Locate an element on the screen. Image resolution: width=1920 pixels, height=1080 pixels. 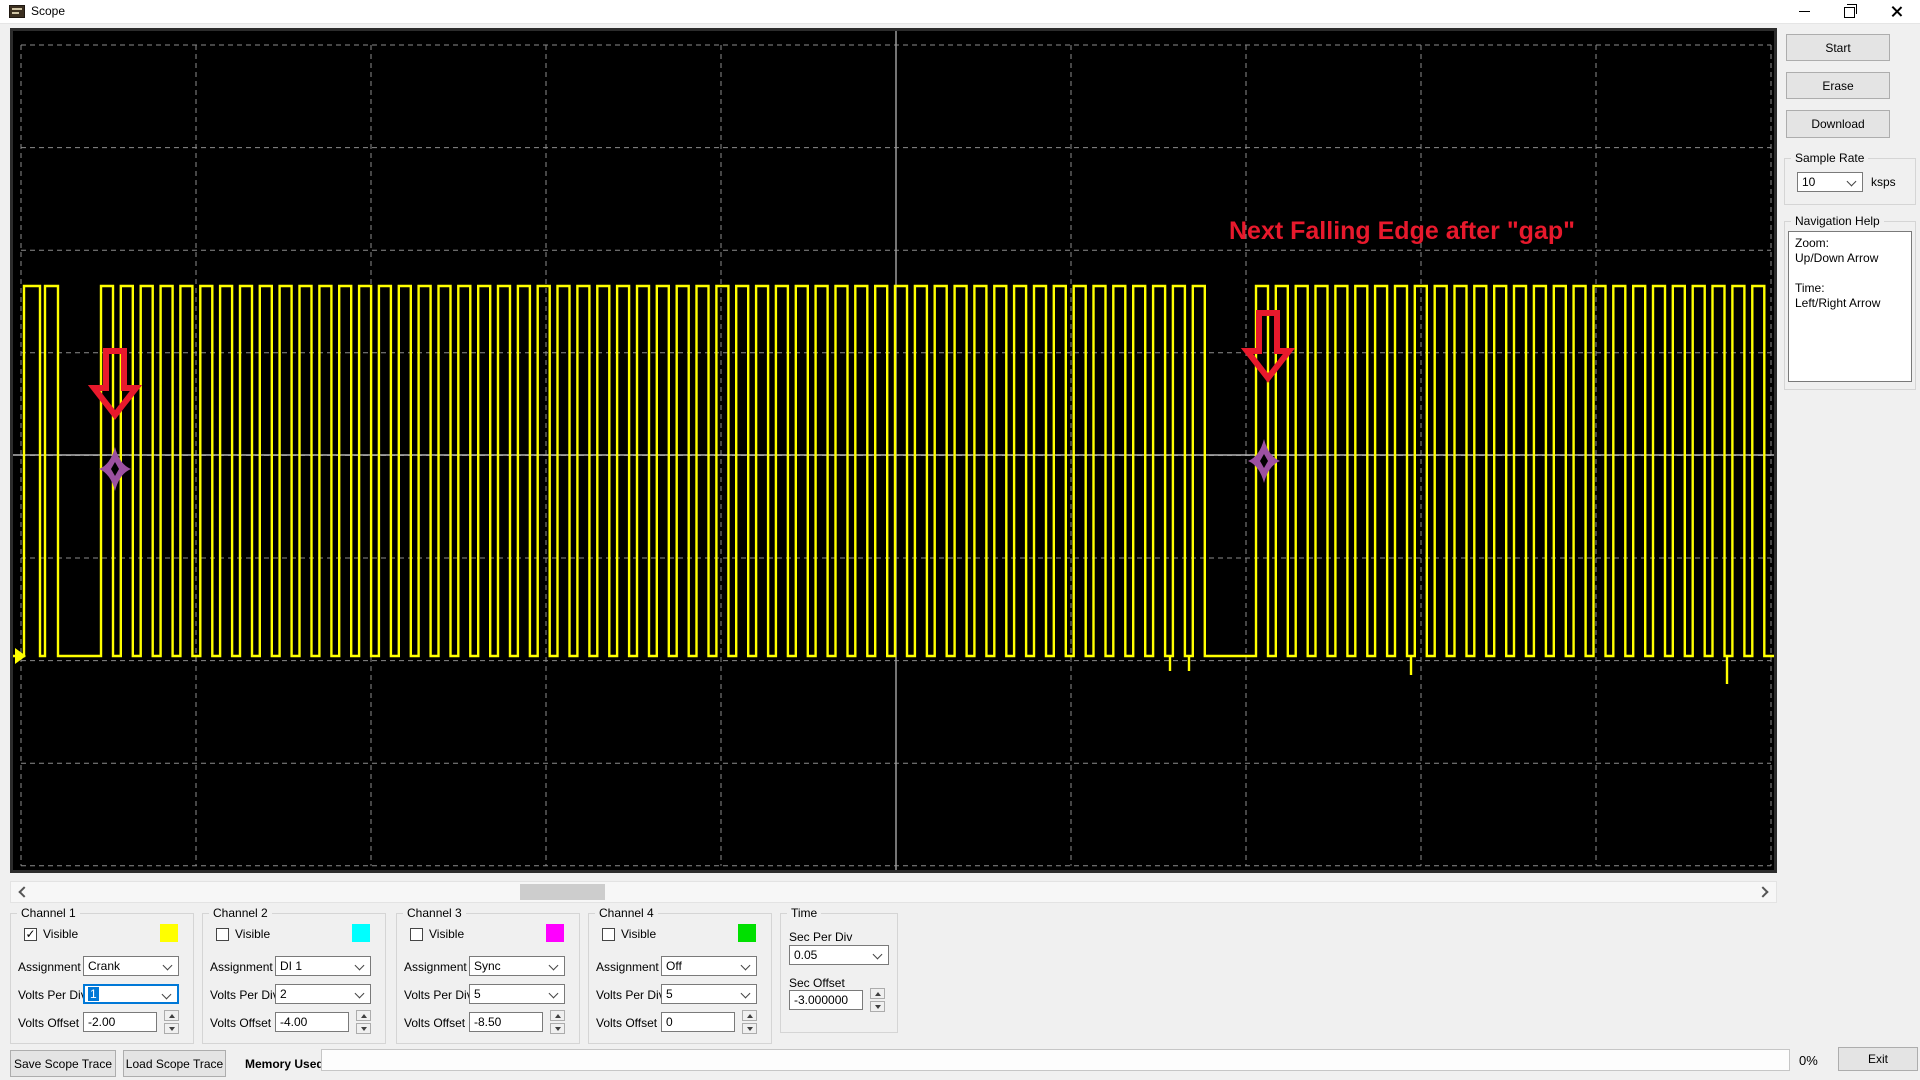
save-scope-trace-button: Save Scope Trace is located at coordinates (63, 1063).